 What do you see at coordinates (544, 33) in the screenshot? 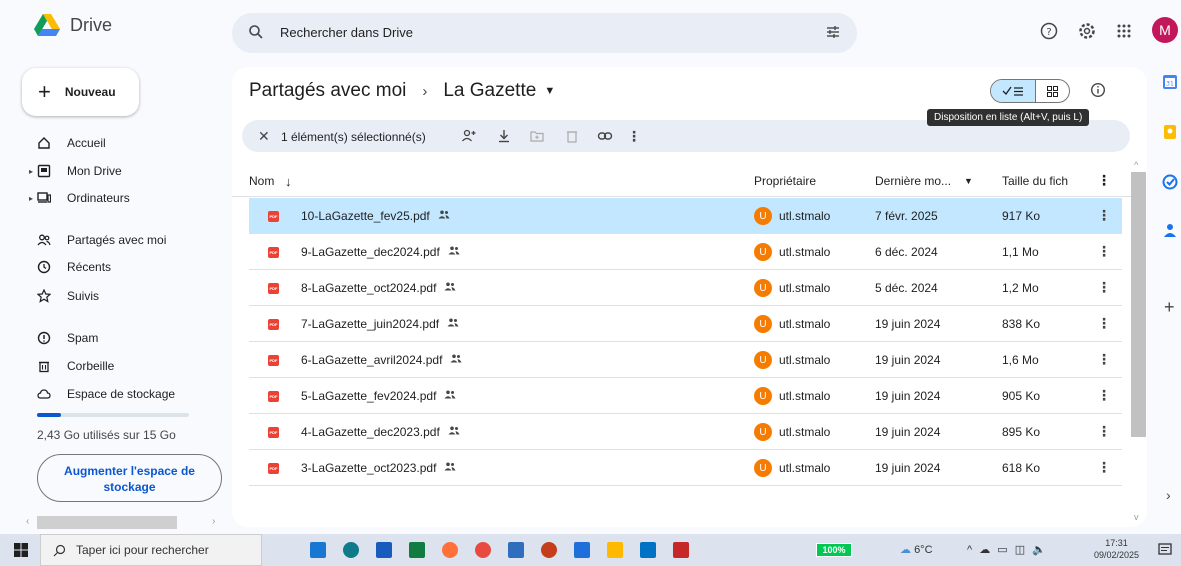
I see `search-bar: Rechercher dans Drive` at bounding box center [544, 33].